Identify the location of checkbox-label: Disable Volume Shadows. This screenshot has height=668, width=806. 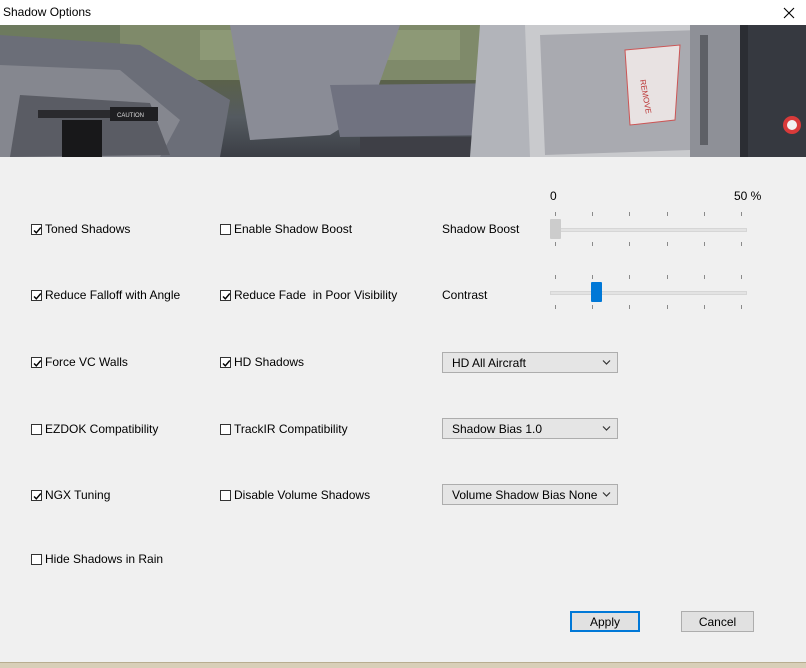
(302, 495).